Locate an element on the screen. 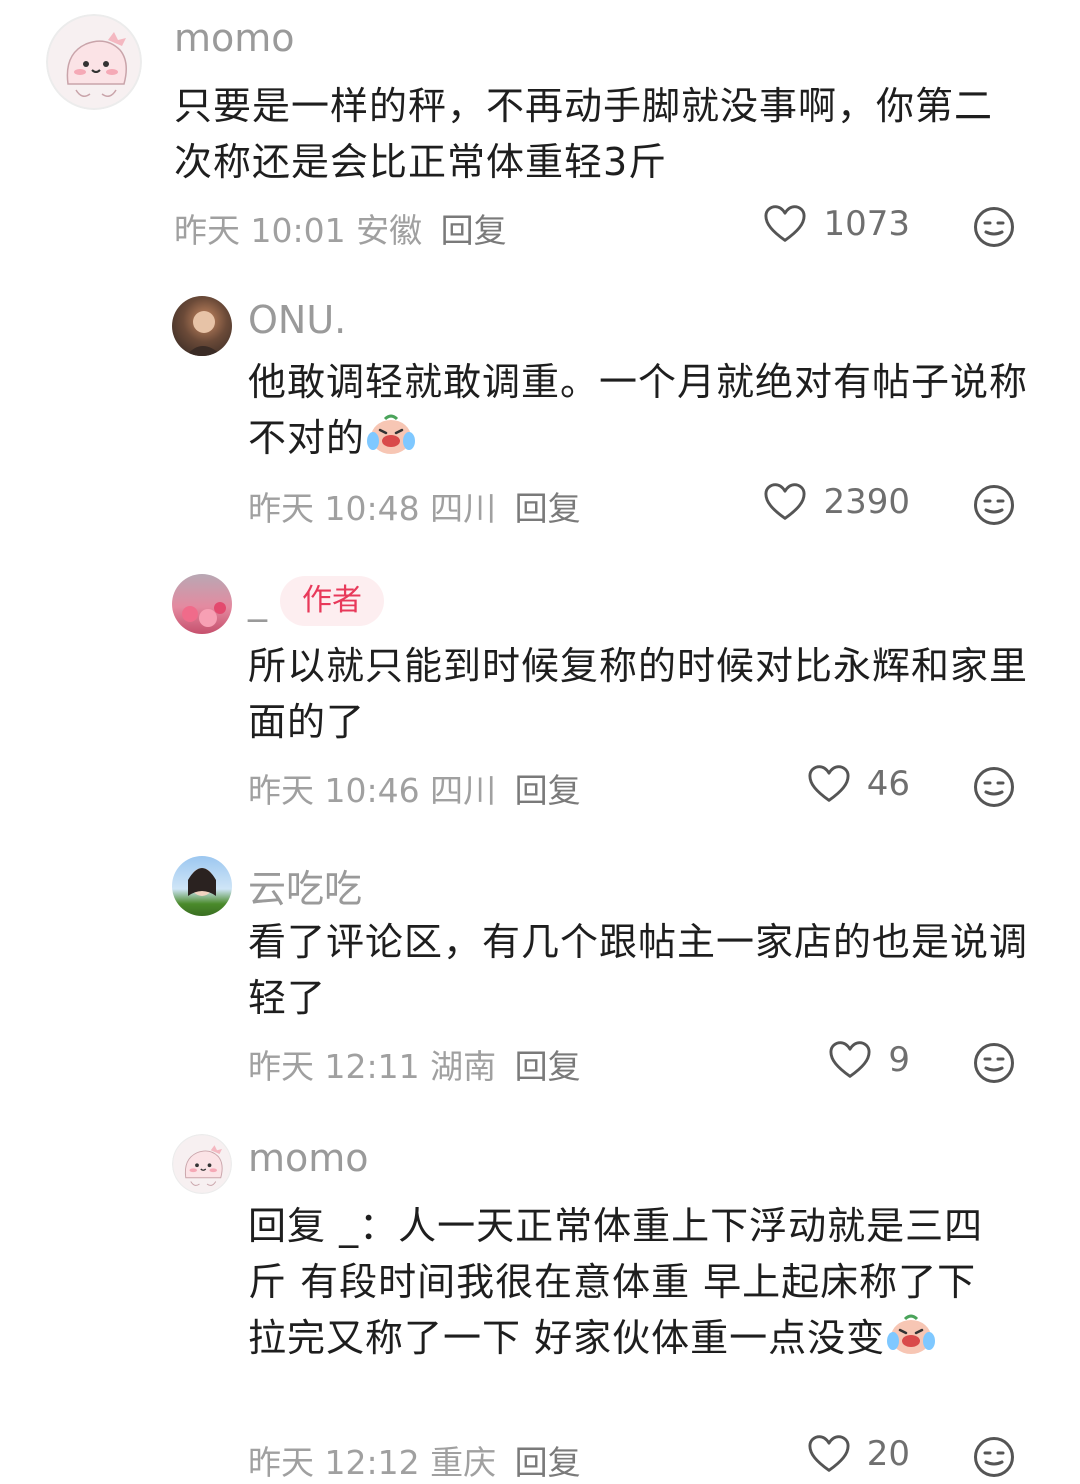 The height and width of the screenshot is (1484, 1080). time-location: 昨天 10:01 安徽 is located at coordinates (298, 230).